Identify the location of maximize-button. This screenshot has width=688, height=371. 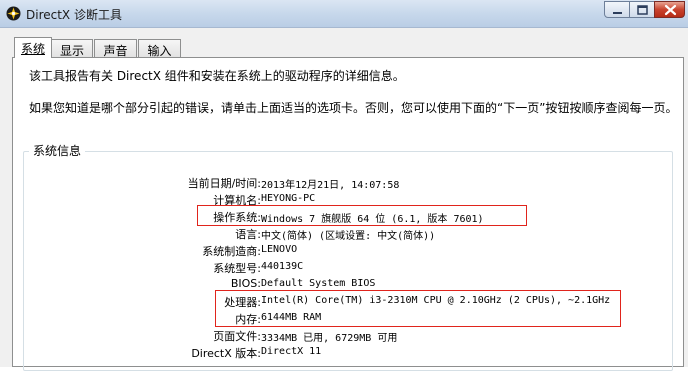
(642, 9).